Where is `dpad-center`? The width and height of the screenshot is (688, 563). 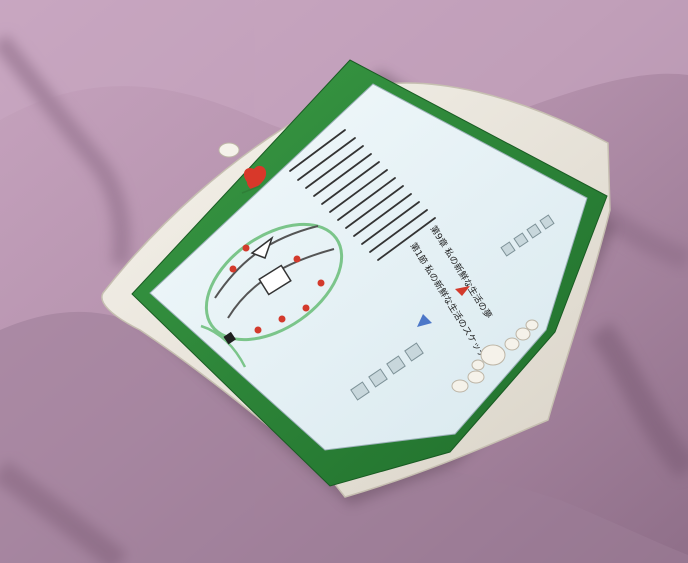 dpad-center is located at coordinates (493, 355).